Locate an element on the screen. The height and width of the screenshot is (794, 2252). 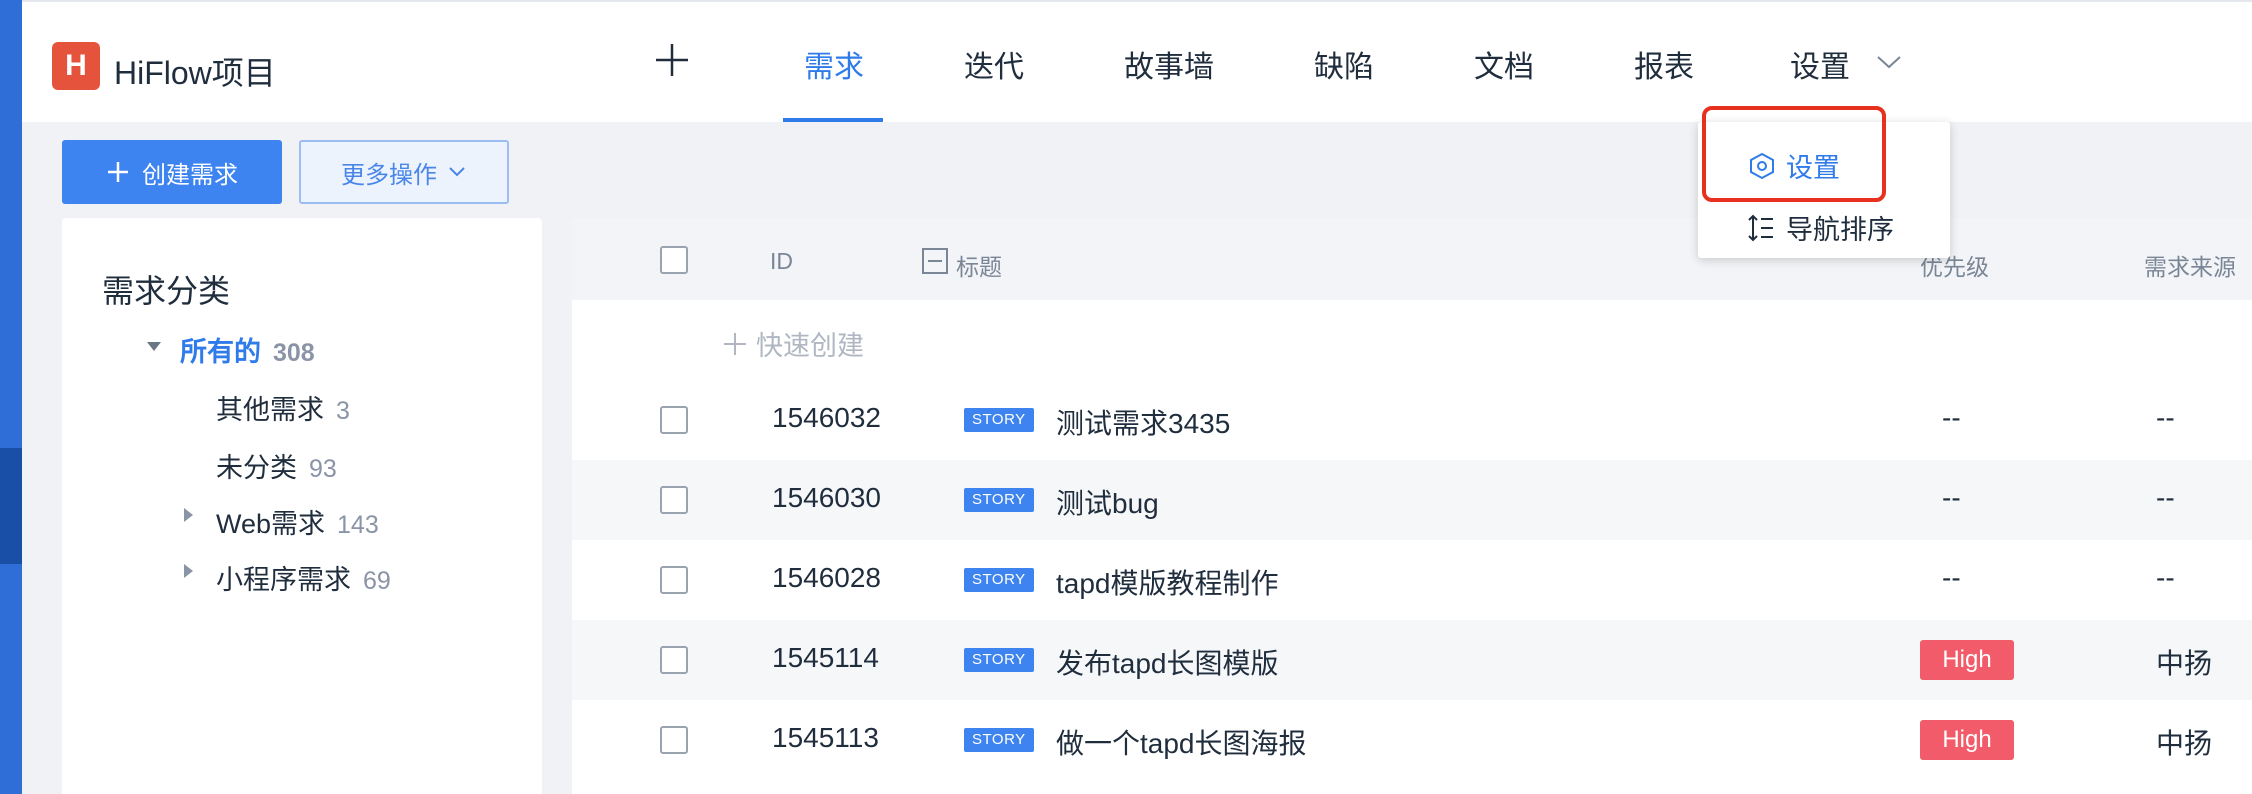
menu-item-nav-sort: 导航排序 is located at coordinates (1820, 227).